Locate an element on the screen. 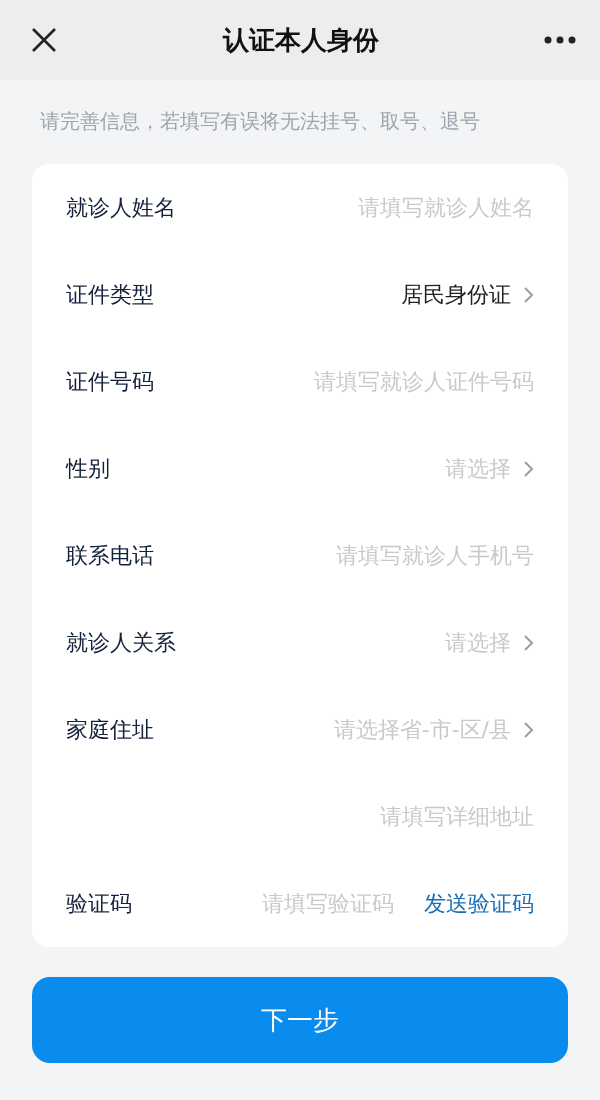 This screenshot has height=1100, width=600. field-label: 证件类型 is located at coordinates (110, 294).